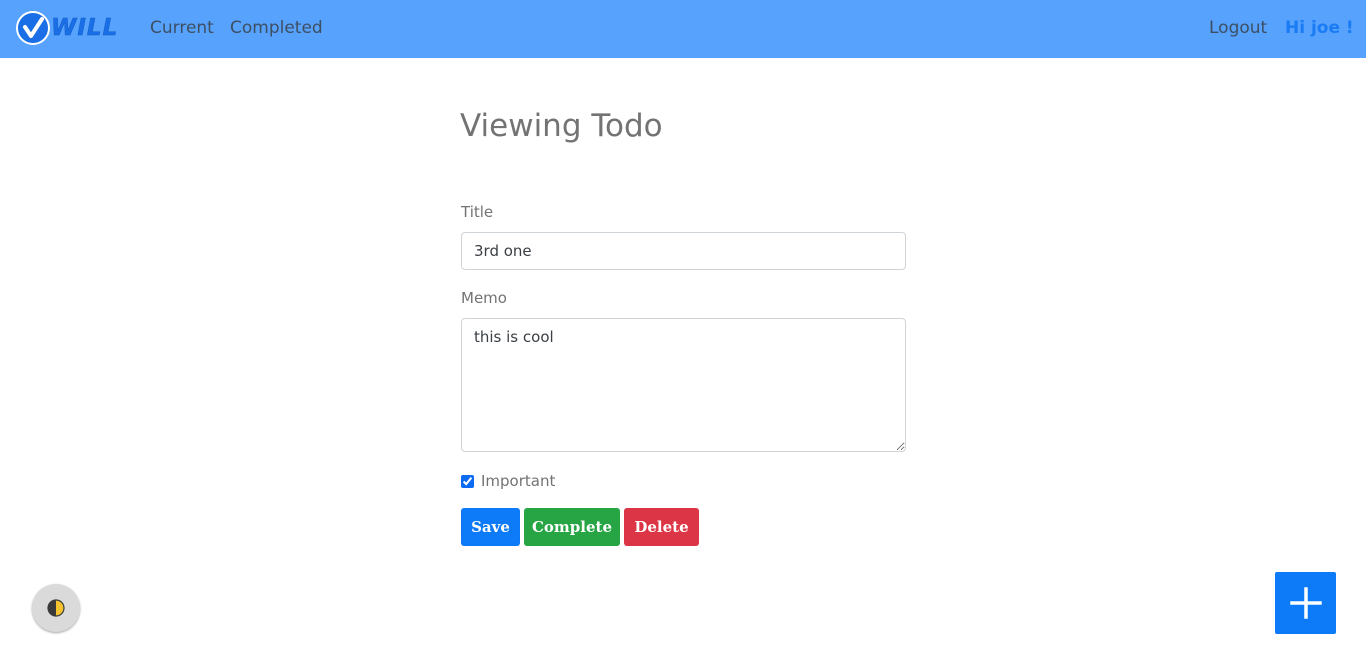 The image size is (1366, 664). What do you see at coordinates (1319, 28) in the screenshot?
I see `user-greeting: Hi joe !` at bounding box center [1319, 28].